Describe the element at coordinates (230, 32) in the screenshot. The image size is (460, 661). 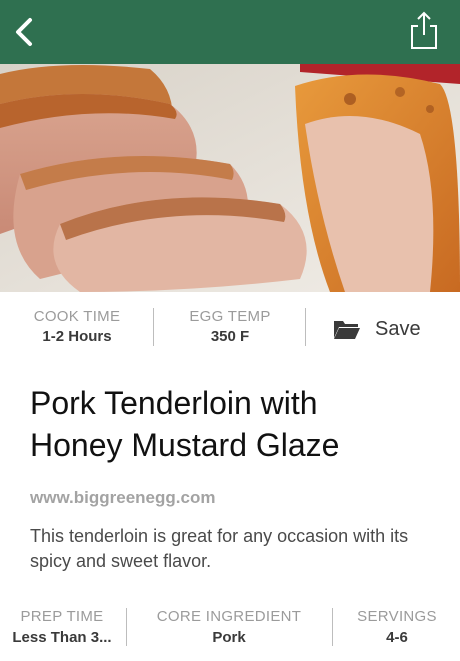
I see `navigation-bar` at that location.